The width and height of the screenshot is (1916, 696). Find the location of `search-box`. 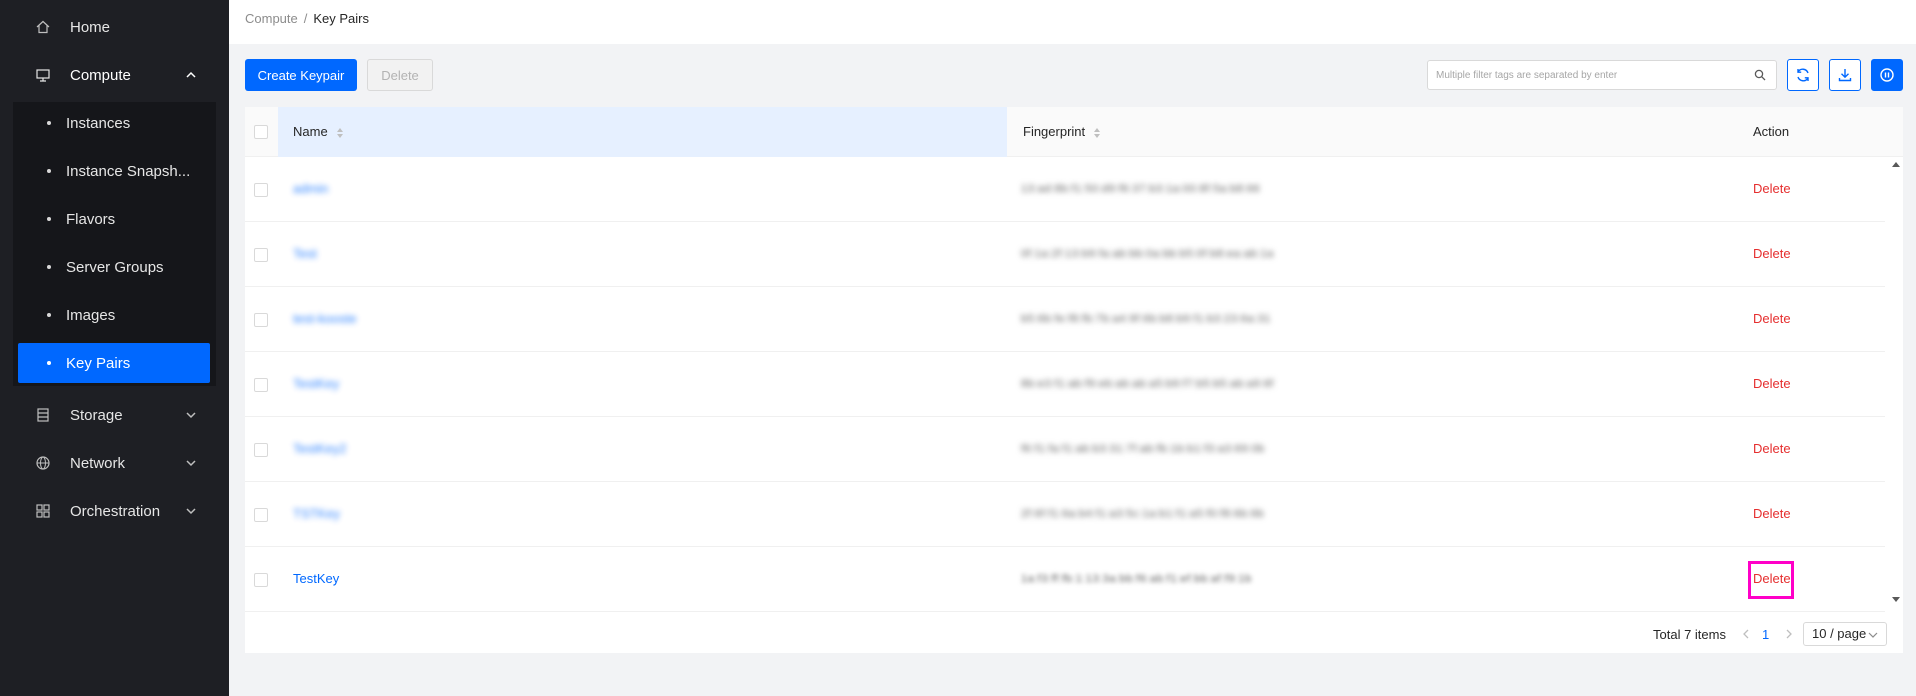

search-box is located at coordinates (1602, 75).